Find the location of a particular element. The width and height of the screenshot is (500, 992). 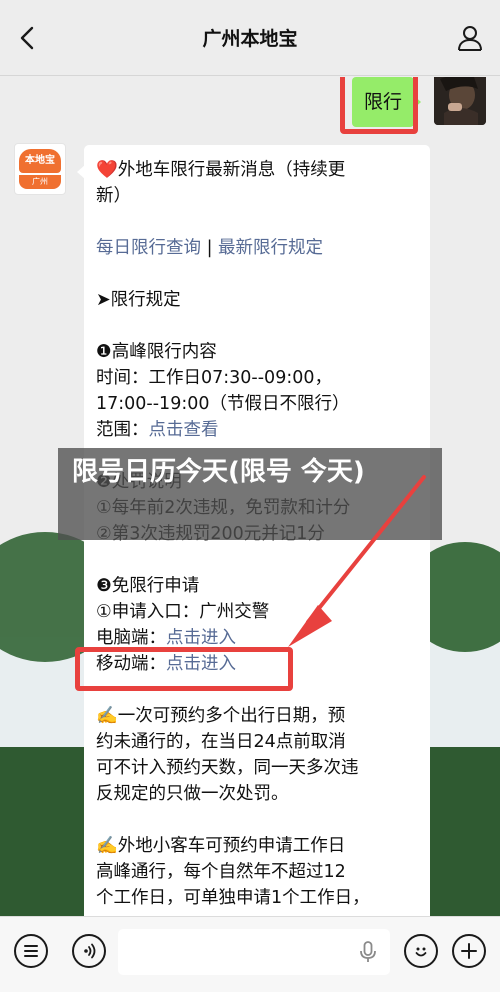

emoji-icon is located at coordinates (421, 952).